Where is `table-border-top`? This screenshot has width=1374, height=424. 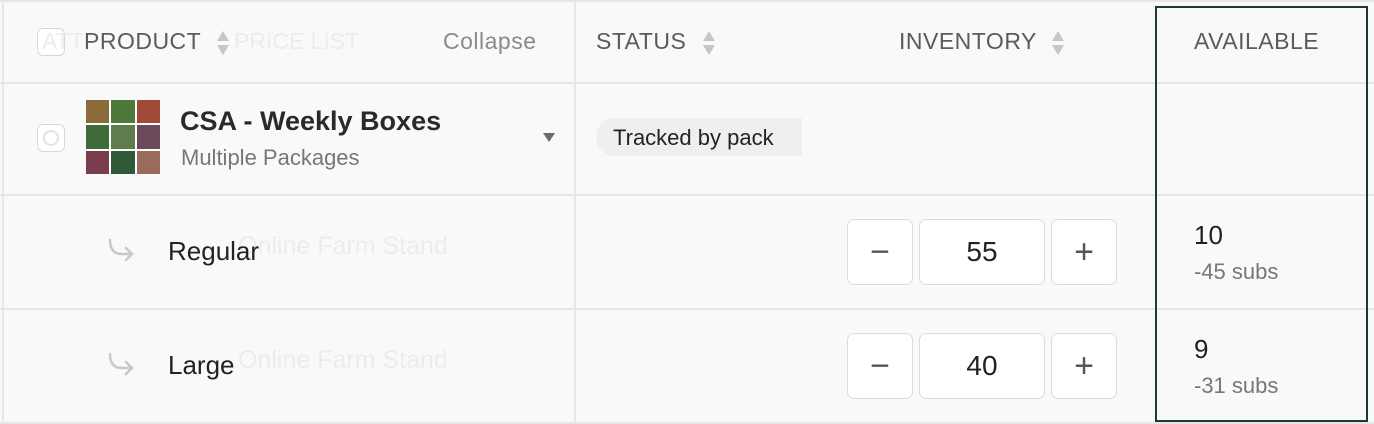 table-border-top is located at coordinates (687, 1).